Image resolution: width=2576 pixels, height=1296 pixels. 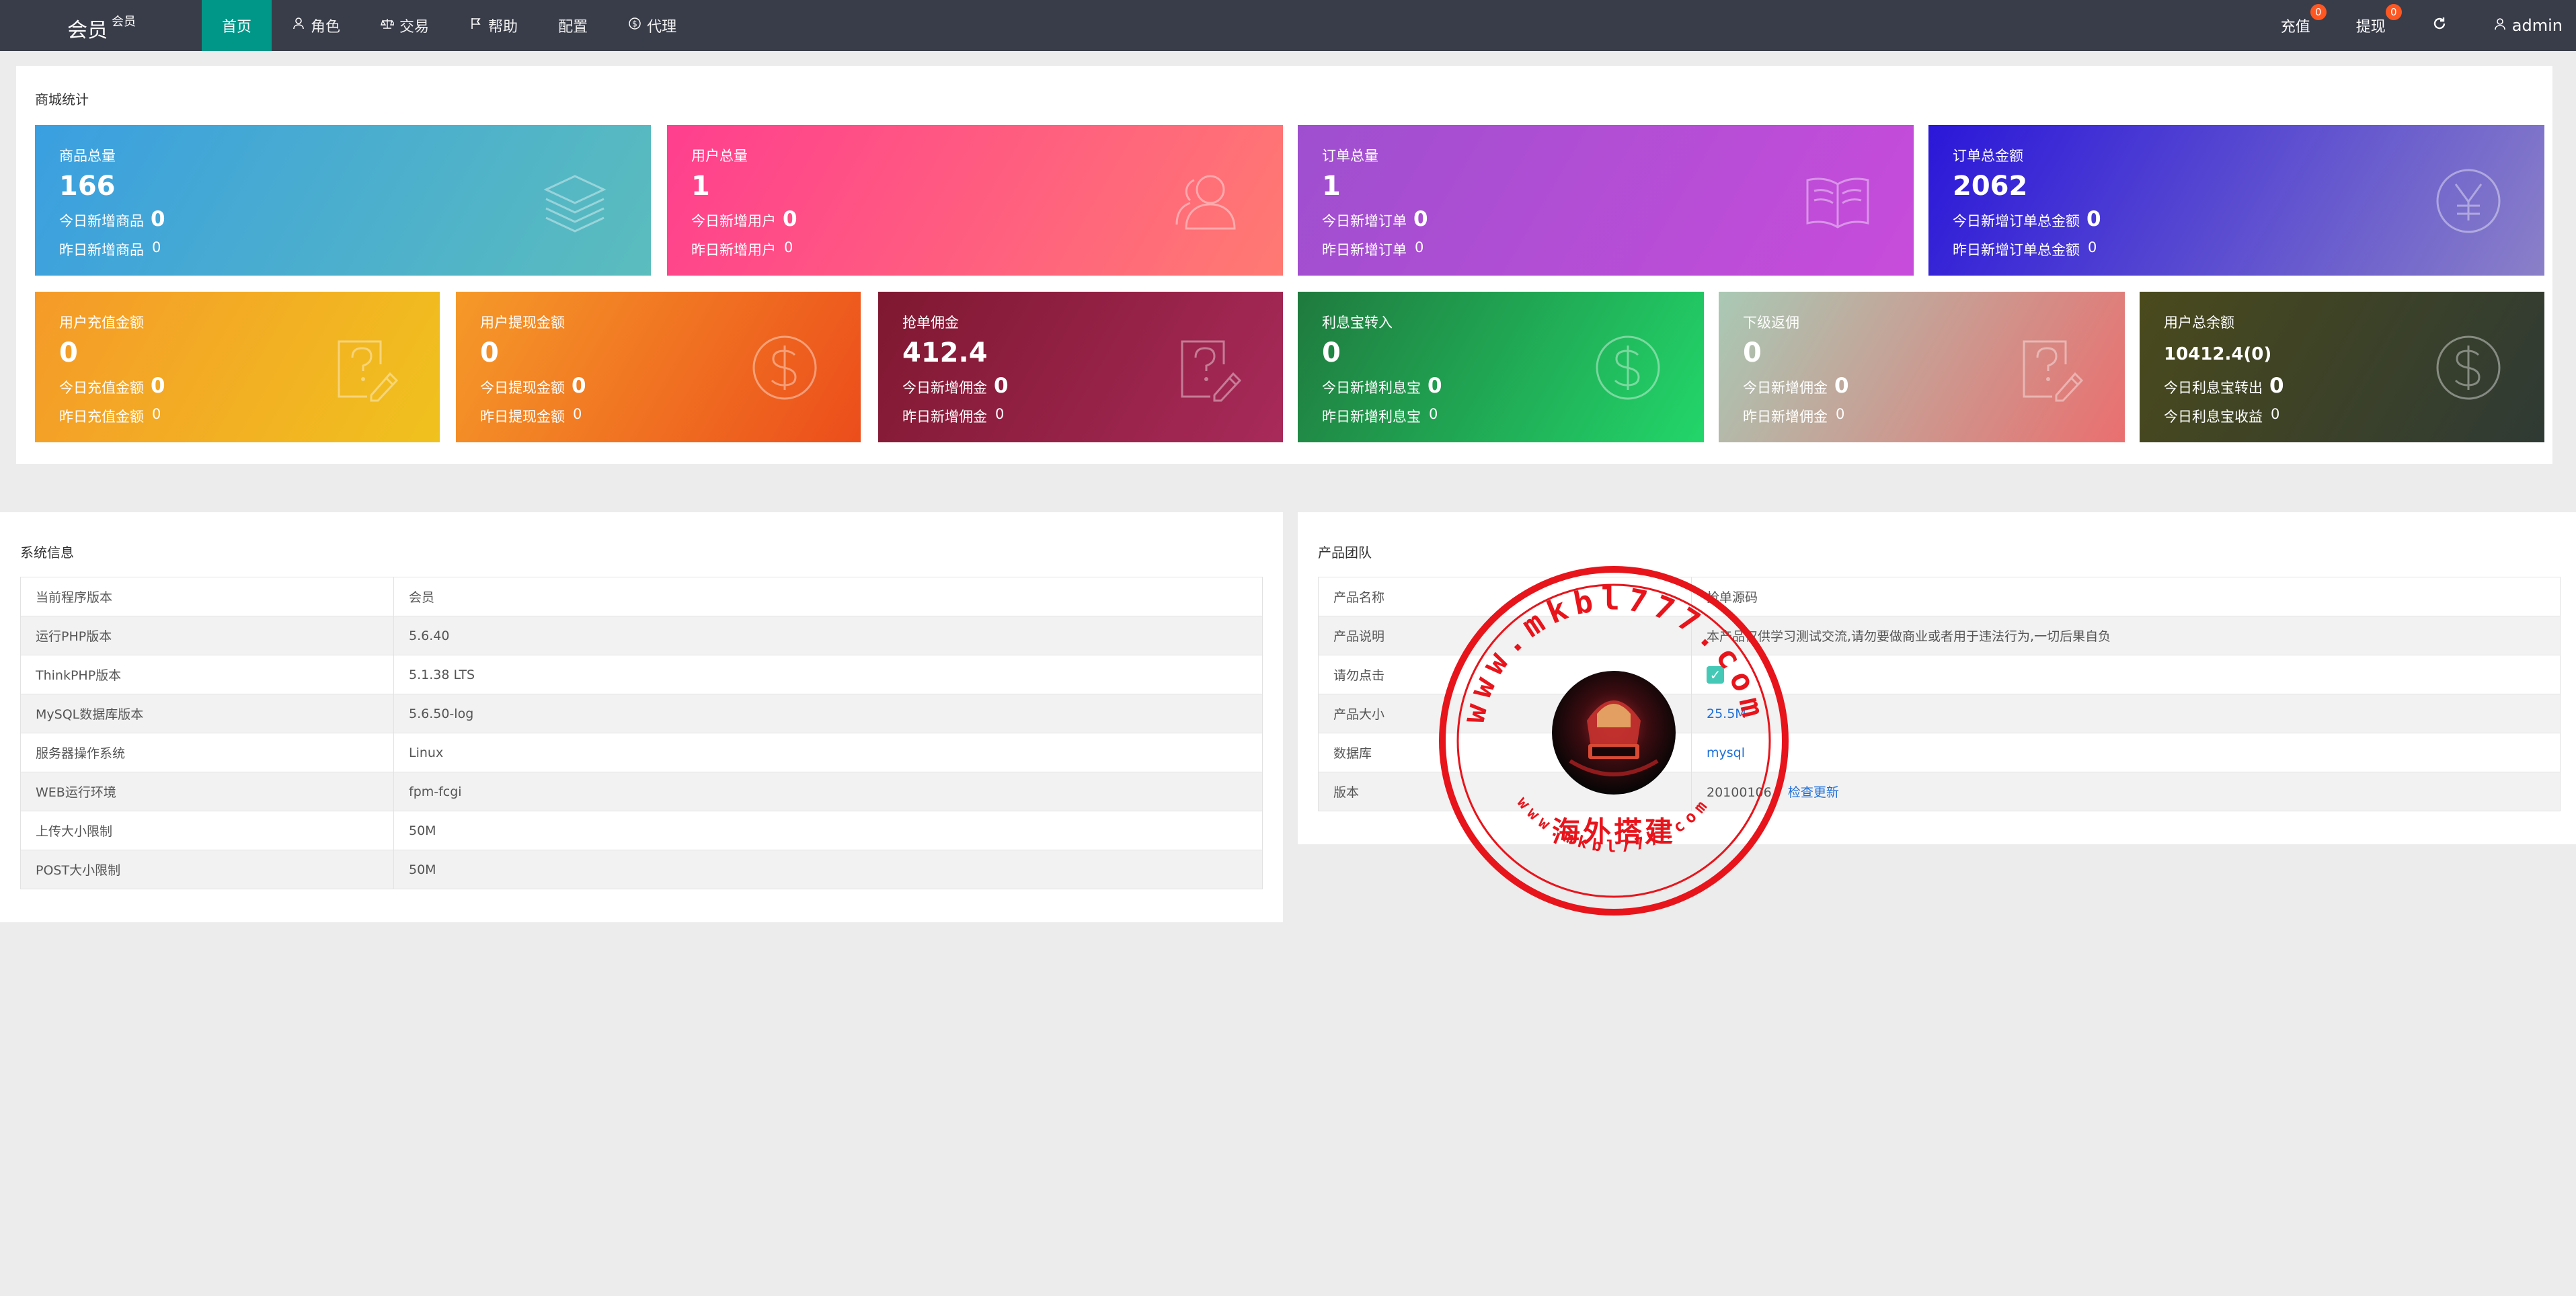 What do you see at coordinates (1372, 417) in the screenshot?
I see `stat-card-yesterday-label: 昨日新增利息宝` at bounding box center [1372, 417].